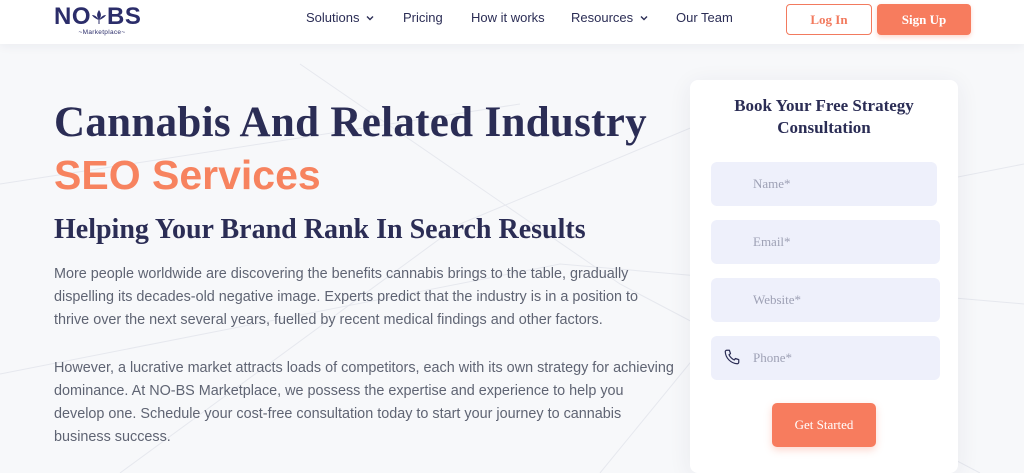  I want to click on nav-item-label: Pricing, so click(423, 17).